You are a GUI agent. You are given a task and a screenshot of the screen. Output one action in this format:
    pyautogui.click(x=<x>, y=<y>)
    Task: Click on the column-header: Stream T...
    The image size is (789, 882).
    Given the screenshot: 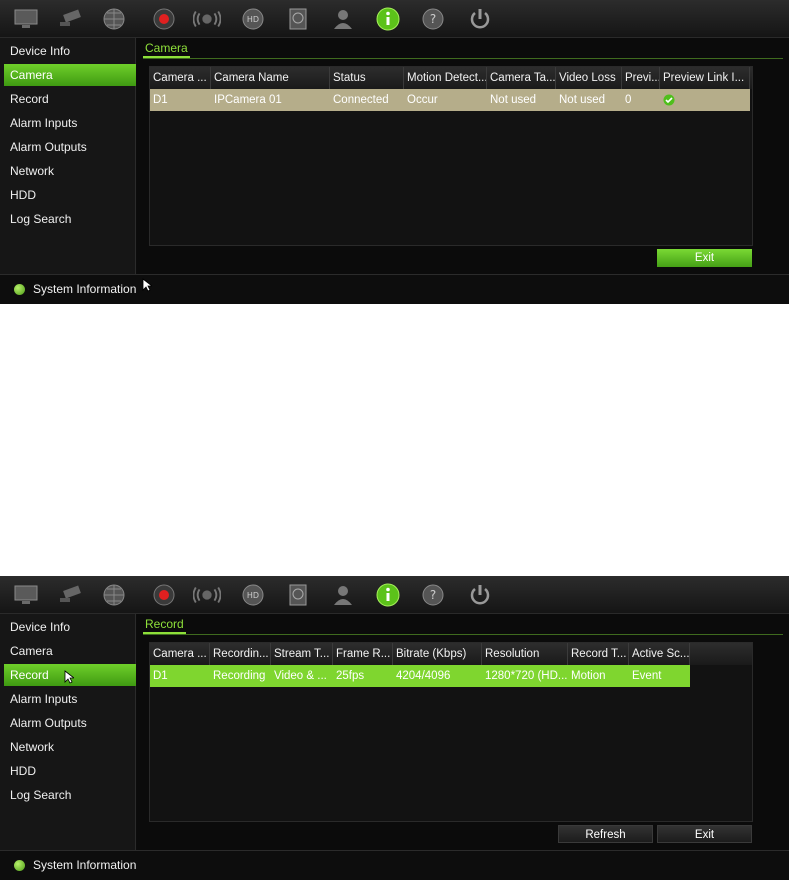 What is the action you would take?
    pyautogui.click(x=302, y=654)
    